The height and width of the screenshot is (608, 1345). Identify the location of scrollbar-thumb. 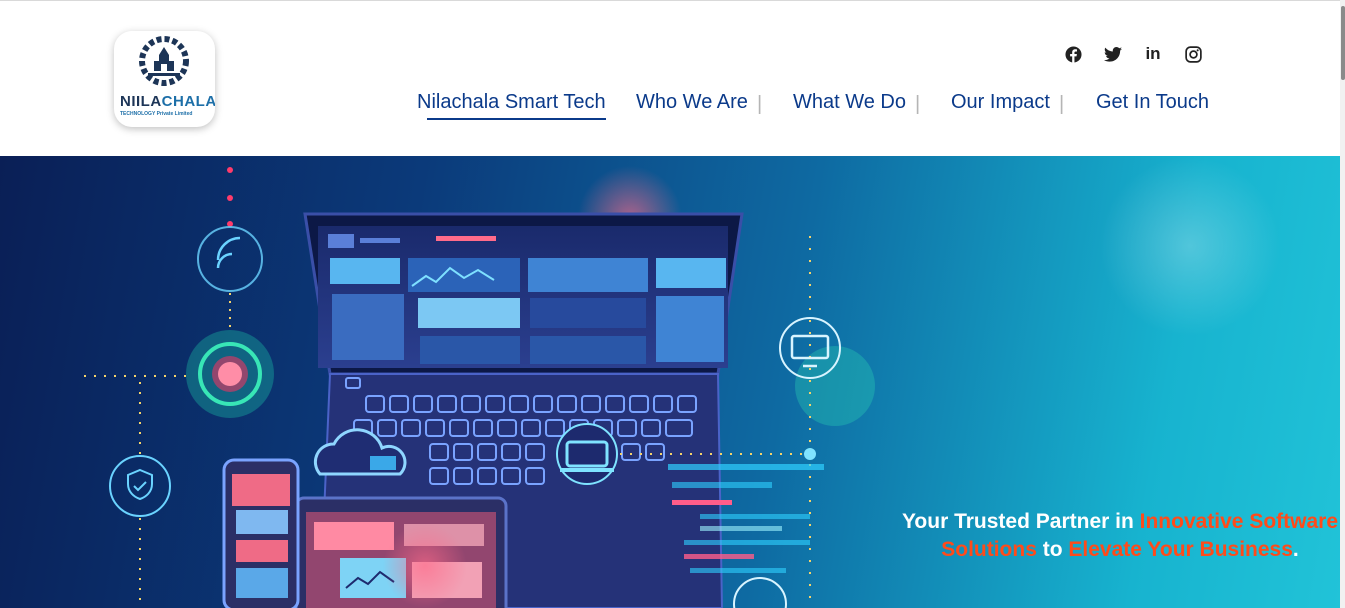
(1343, 43).